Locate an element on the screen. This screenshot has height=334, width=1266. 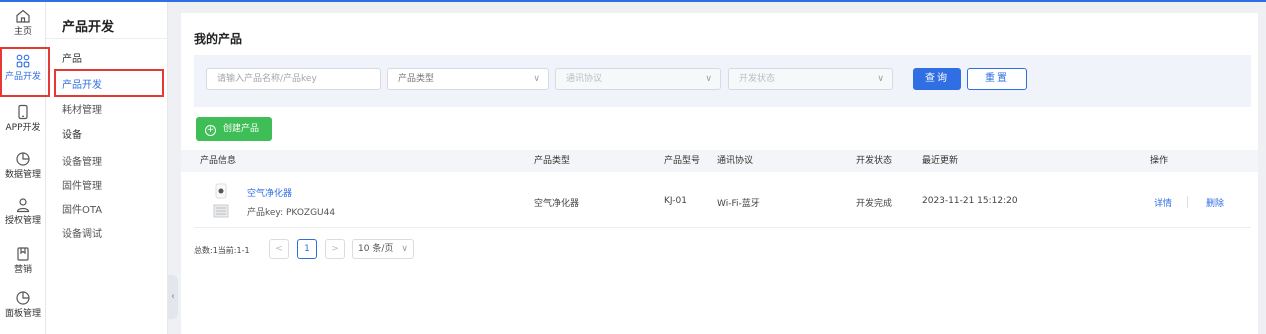
delete-link: 删除 is located at coordinates (1215, 202).